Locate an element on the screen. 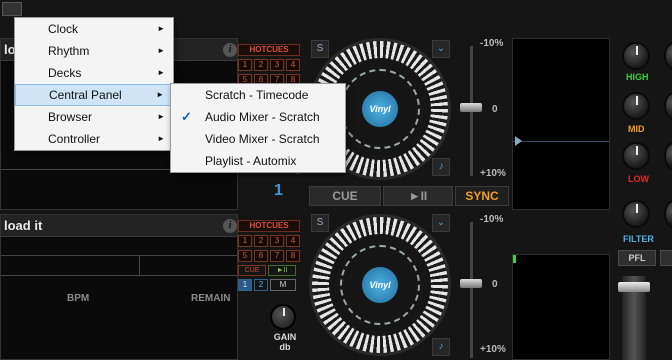 Image resolution: width=672 pixels, height=360 pixels. submenu-item-scratch-timecode: Scratch - Timecode is located at coordinates (258, 95).